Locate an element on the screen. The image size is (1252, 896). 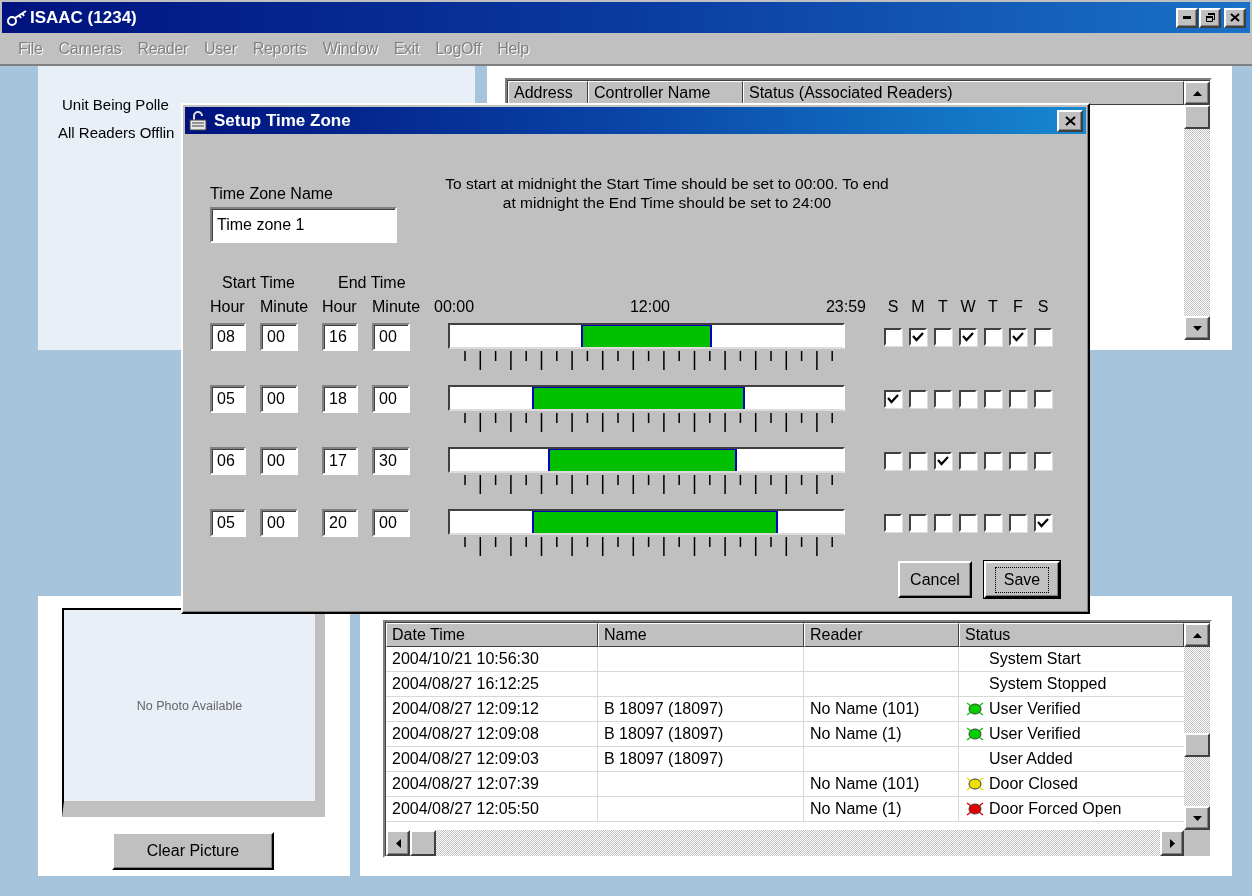
dialog-button: Save is located at coordinates (1022, 579).